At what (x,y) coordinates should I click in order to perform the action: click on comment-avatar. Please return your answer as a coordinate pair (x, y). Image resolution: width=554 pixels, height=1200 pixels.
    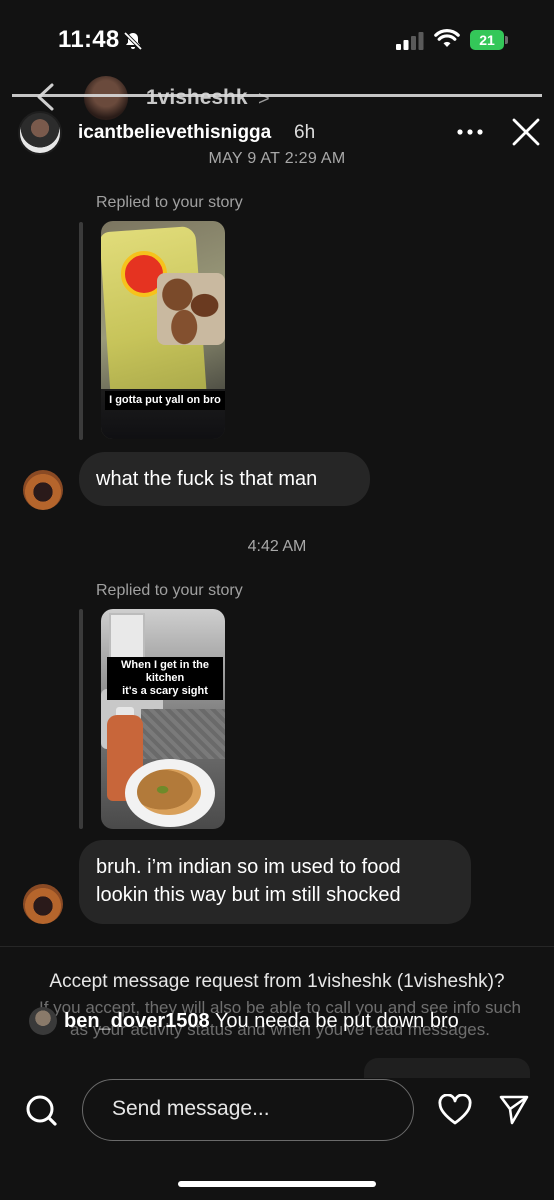
    Looking at the image, I should click on (43, 1021).